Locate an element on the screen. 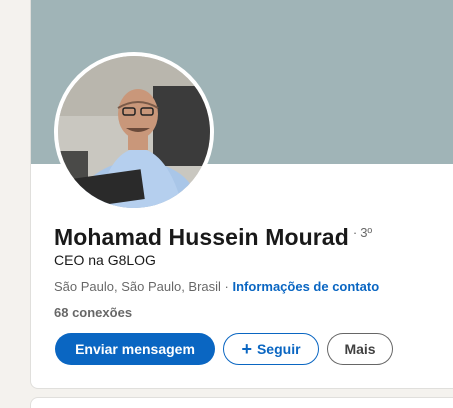  connection-degree: · 3º is located at coordinates (362, 232).